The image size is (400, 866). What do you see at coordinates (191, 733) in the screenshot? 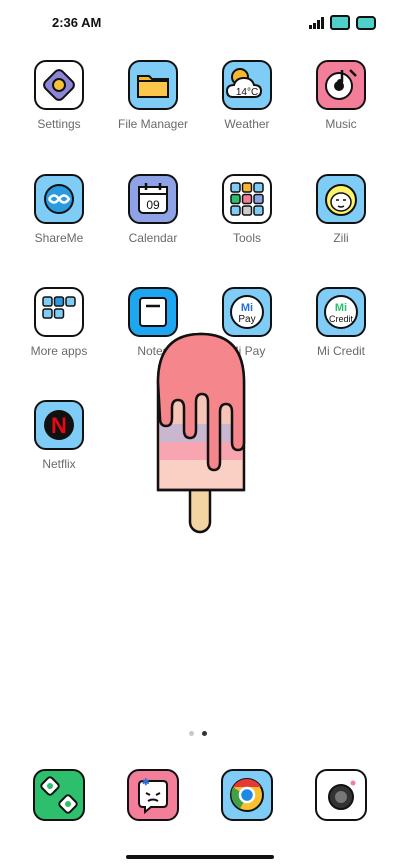
I see `page-dot` at bounding box center [191, 733].